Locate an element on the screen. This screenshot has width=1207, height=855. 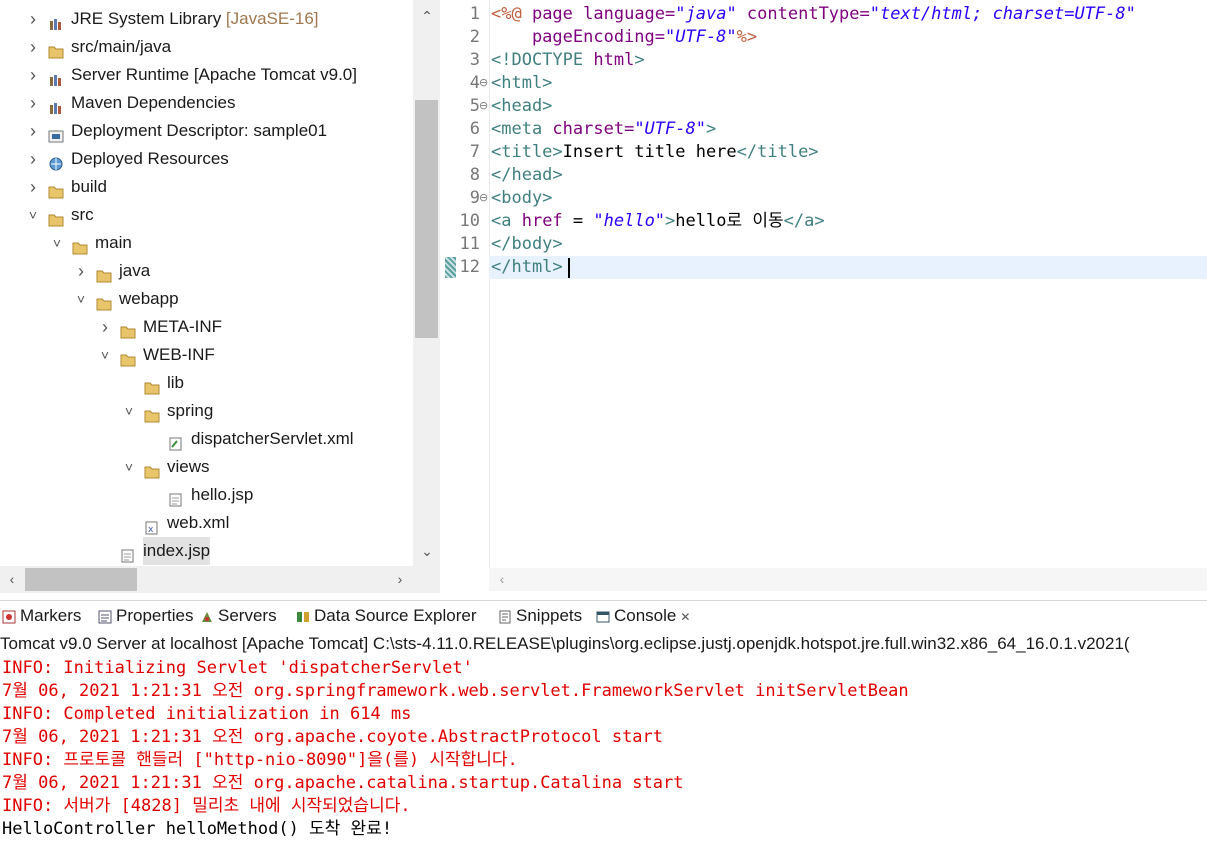
code-line: </body> is located at coordinates (527, 244).